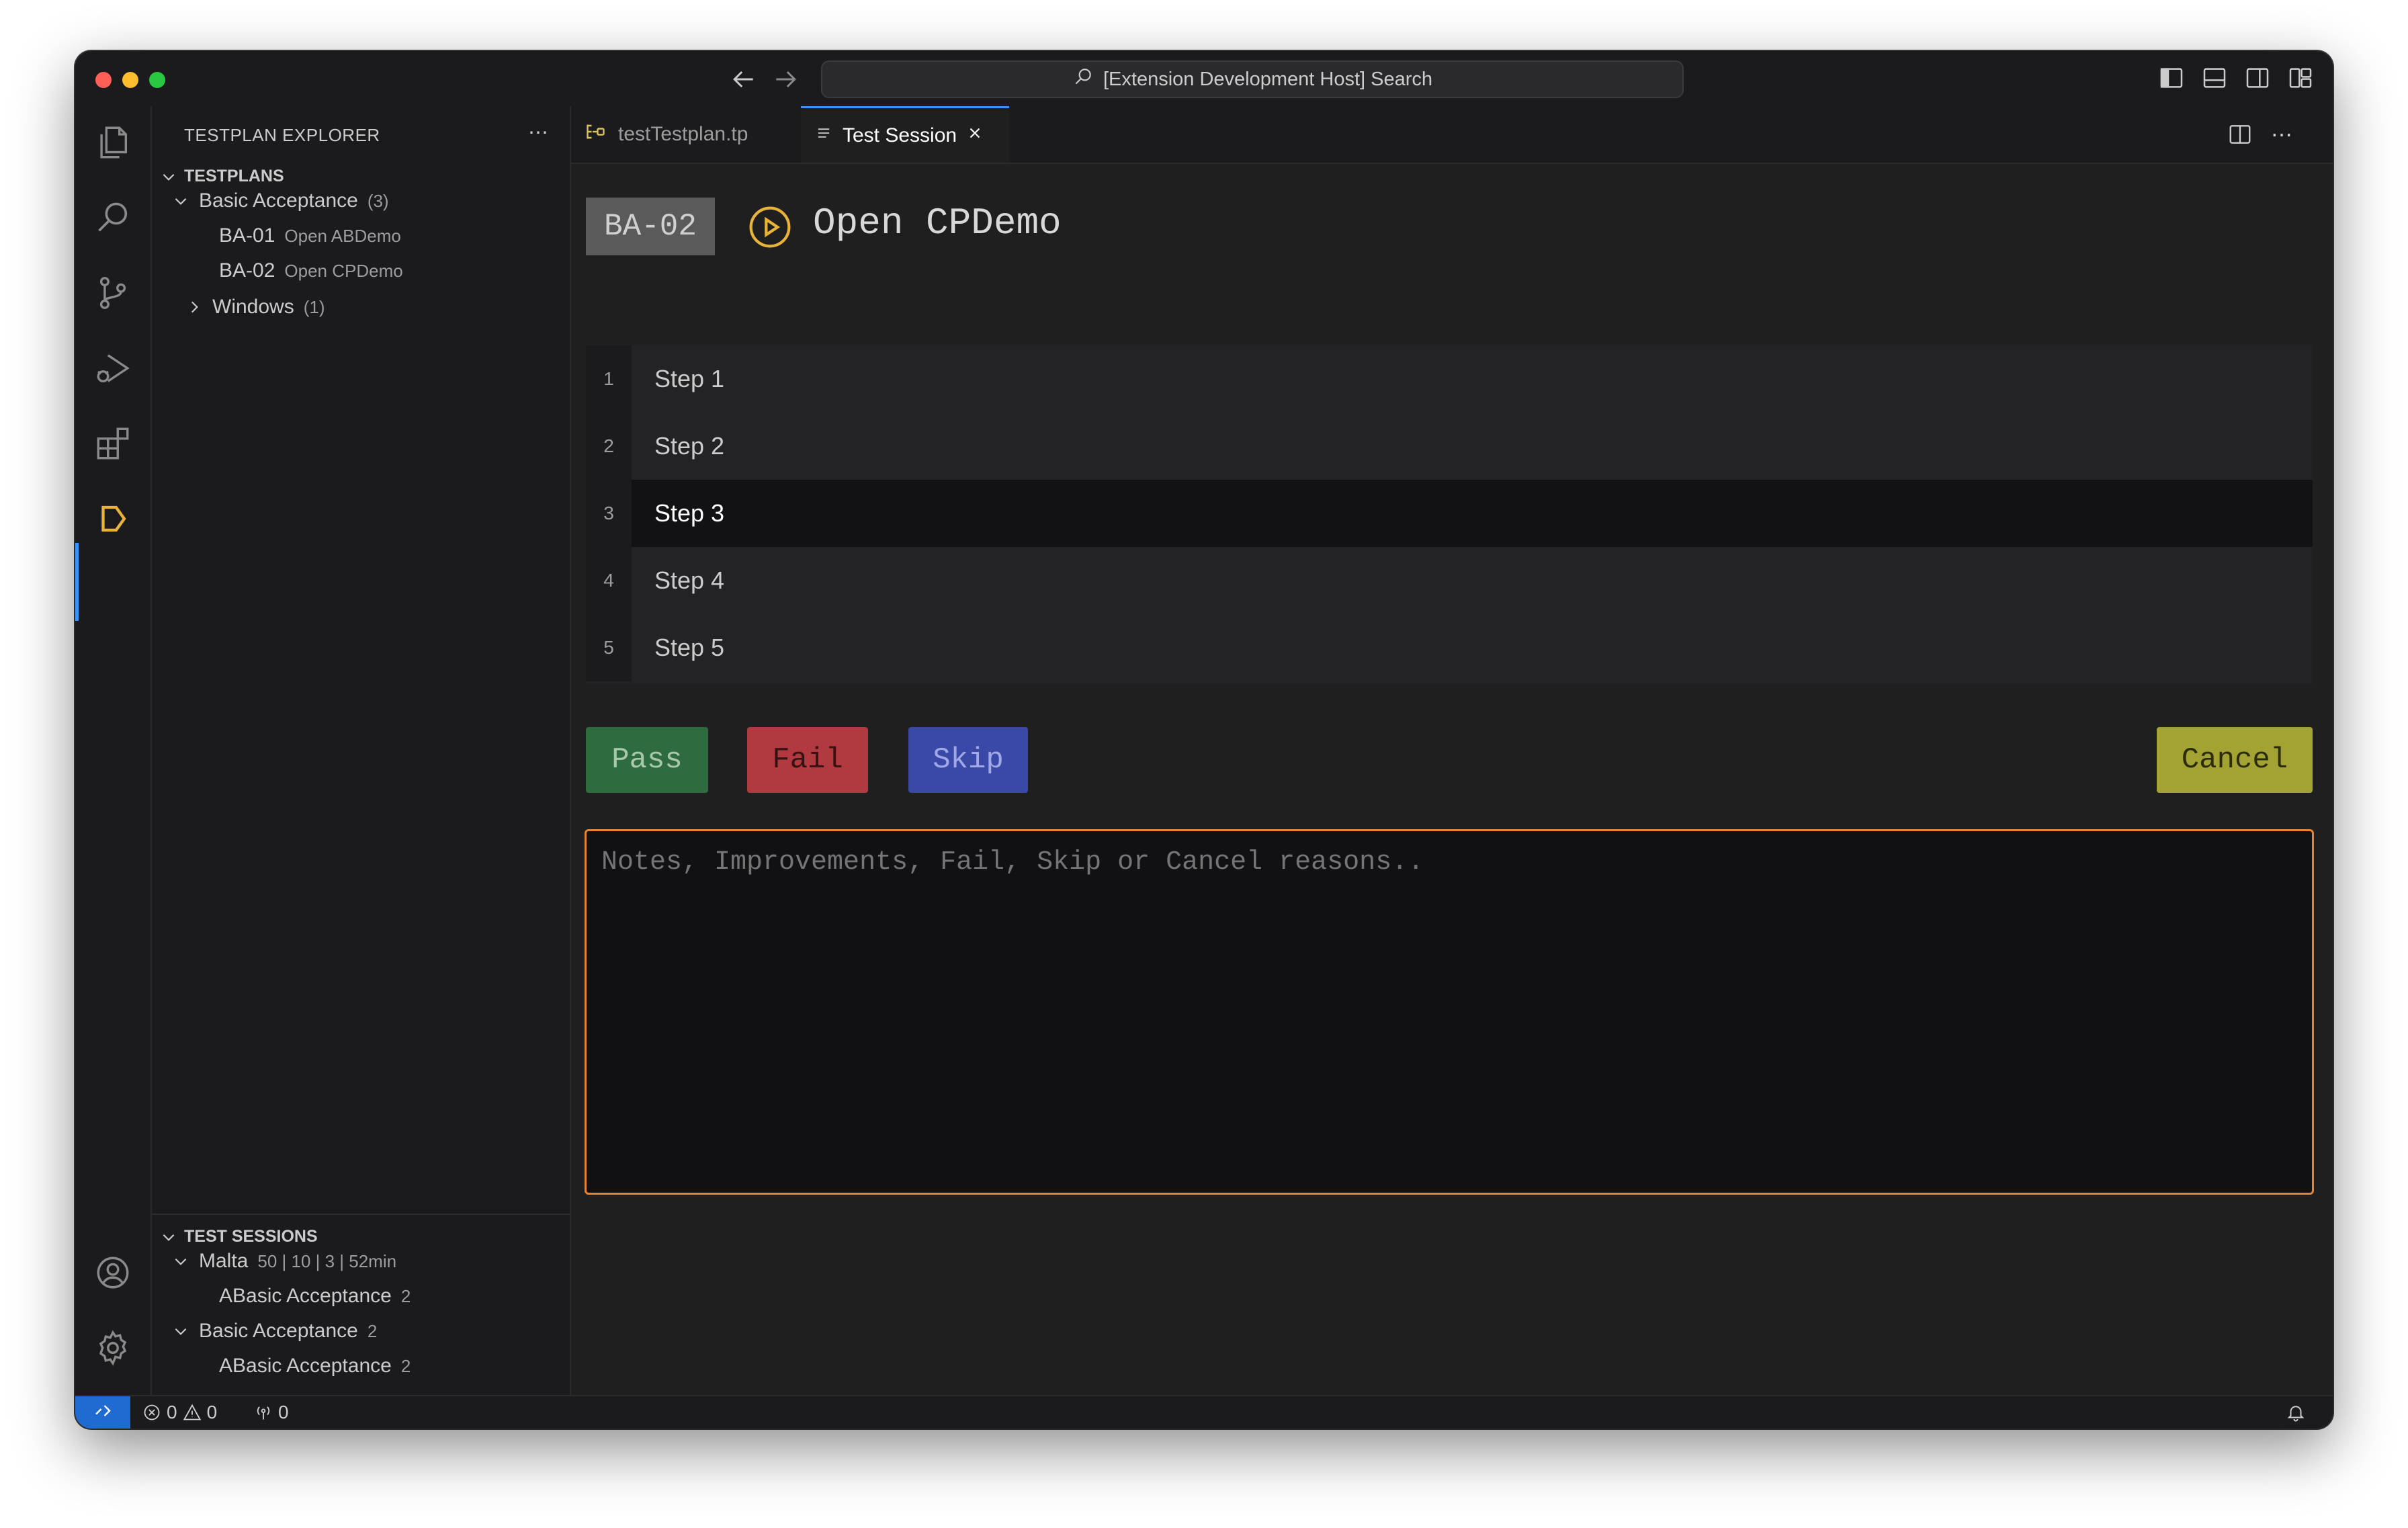 This screenshot has width=2408, height=1528. What do you see at coordinates (222, 177) in the screenshot?
I see `testplans-section-header: TESTPLANS` at bounding box center [222, 177].